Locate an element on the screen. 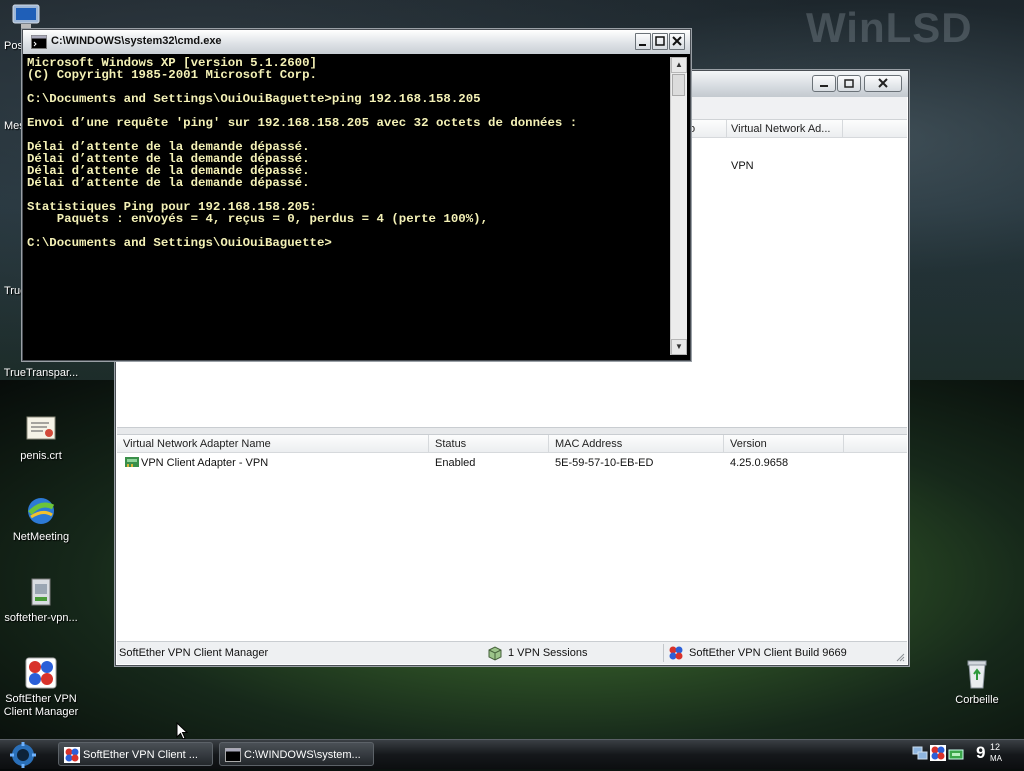  clock-minute: 12 is located at coordinates (995, 747).